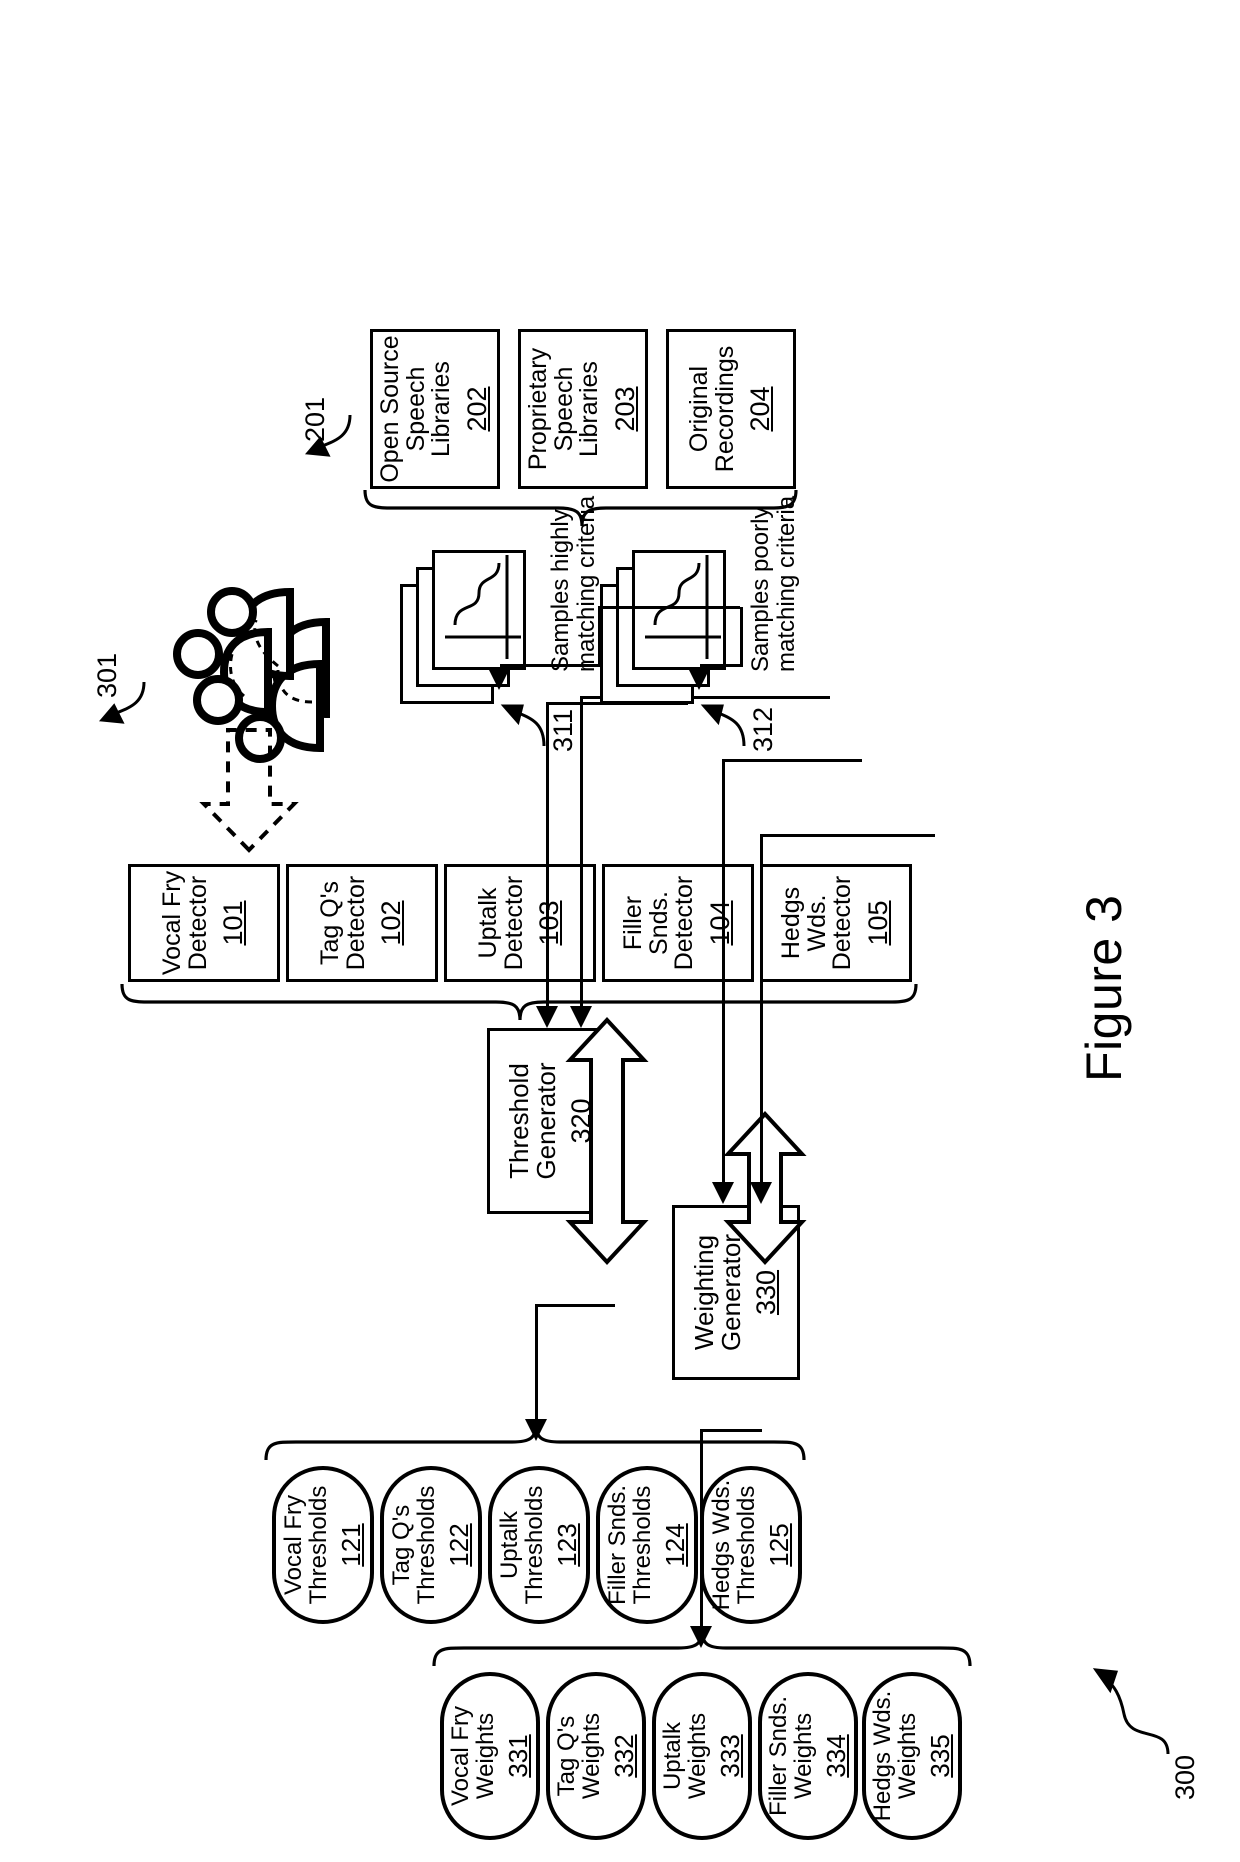  I want to click on detector-label: Uptalk Detector, so click(500, 923).